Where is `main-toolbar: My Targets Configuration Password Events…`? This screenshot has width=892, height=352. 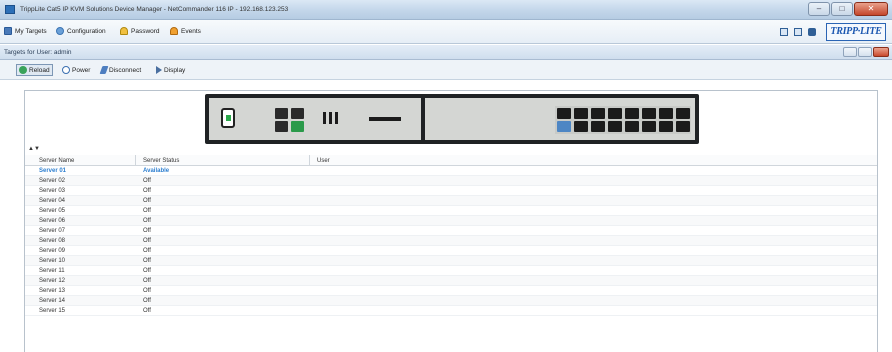
main-toolbar: My Targets Configuration Password Events… is located at coordinates (446, 32).